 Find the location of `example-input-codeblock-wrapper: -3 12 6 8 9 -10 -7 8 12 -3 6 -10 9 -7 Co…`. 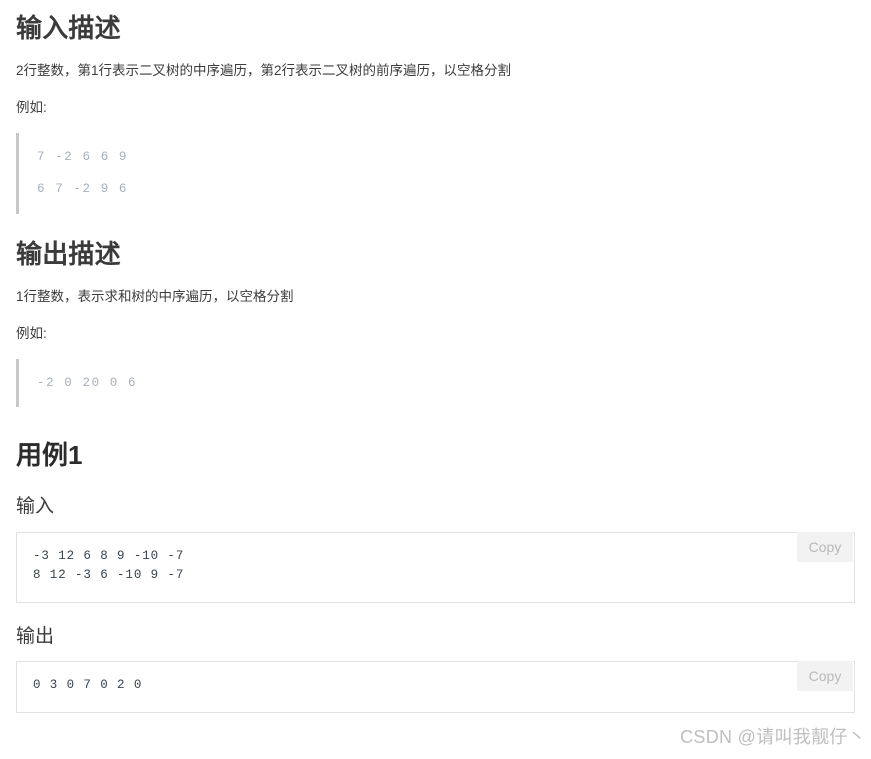

example-input-codeblock-wrapper: -3 12 6 8 9 -10 -7 8 12 -3 6 -10 9 -7 Co… is located at coordinates (435, 567).